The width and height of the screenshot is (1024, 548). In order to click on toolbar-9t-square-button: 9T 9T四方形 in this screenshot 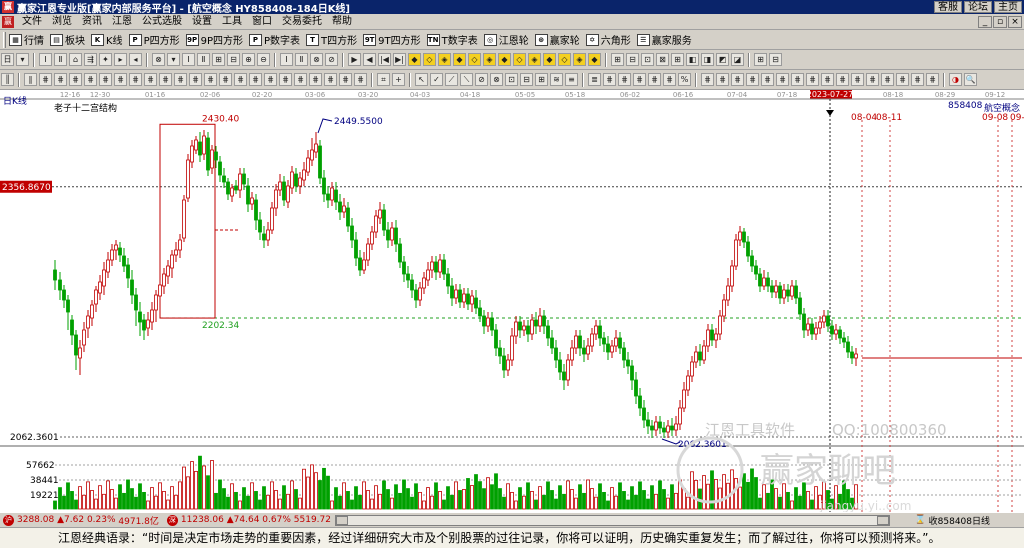, I will do `click(392, 40)`.